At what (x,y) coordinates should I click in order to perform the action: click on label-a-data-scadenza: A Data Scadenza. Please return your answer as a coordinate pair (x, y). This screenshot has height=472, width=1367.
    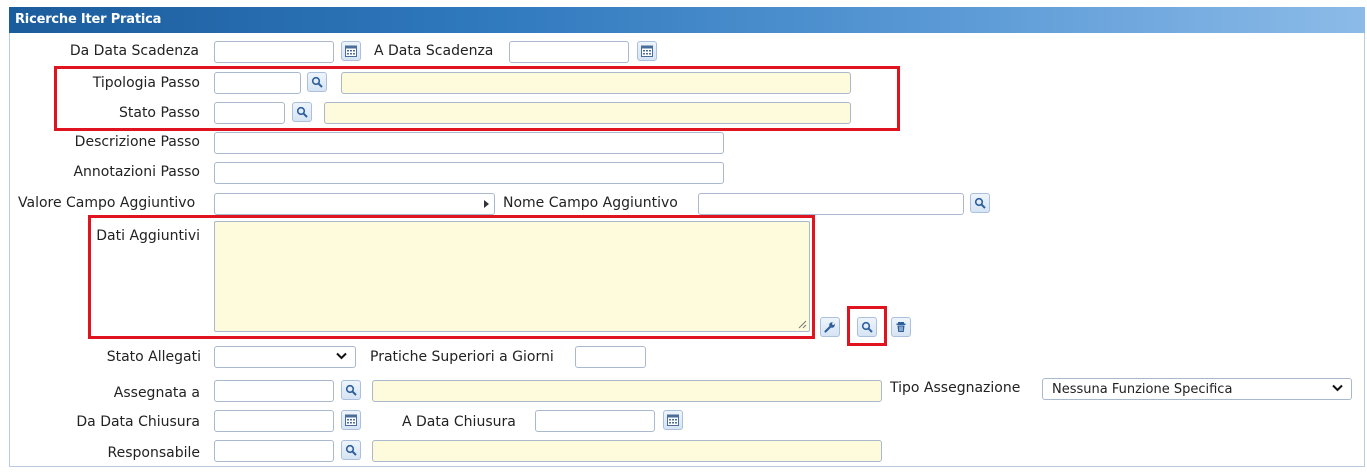
    Looking at the image, I should click on (434, 51).